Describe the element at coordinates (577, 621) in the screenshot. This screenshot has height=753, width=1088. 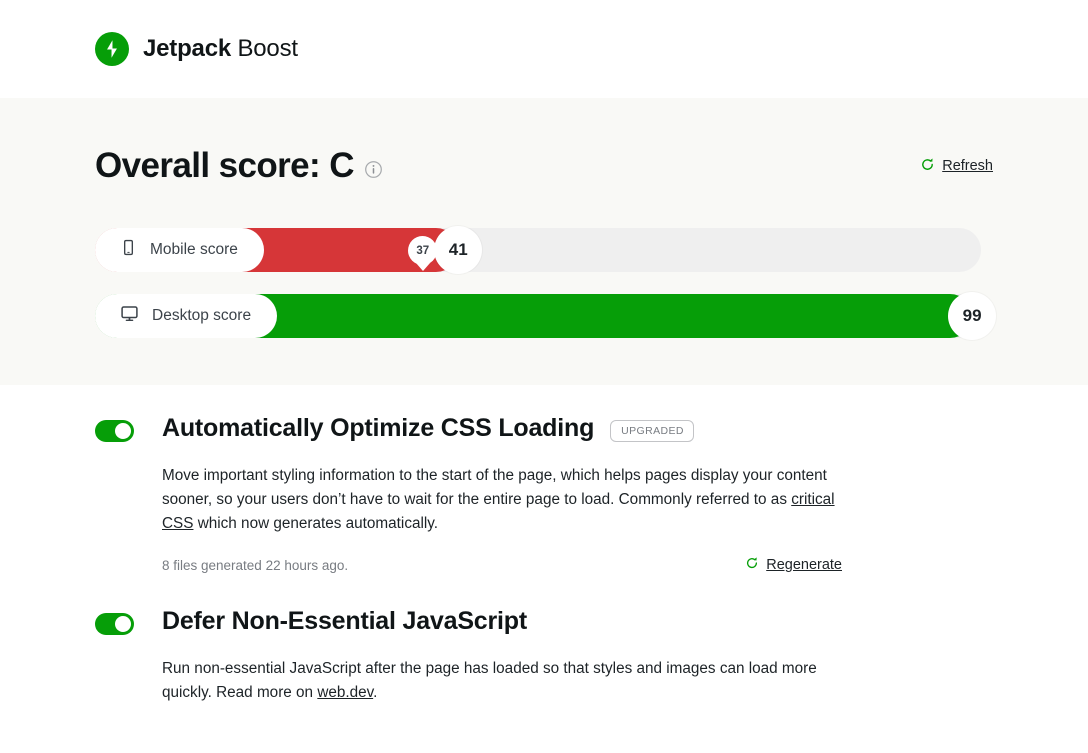
I see `feature-title-row: Defer Non-Essential JavaScript` at that location.